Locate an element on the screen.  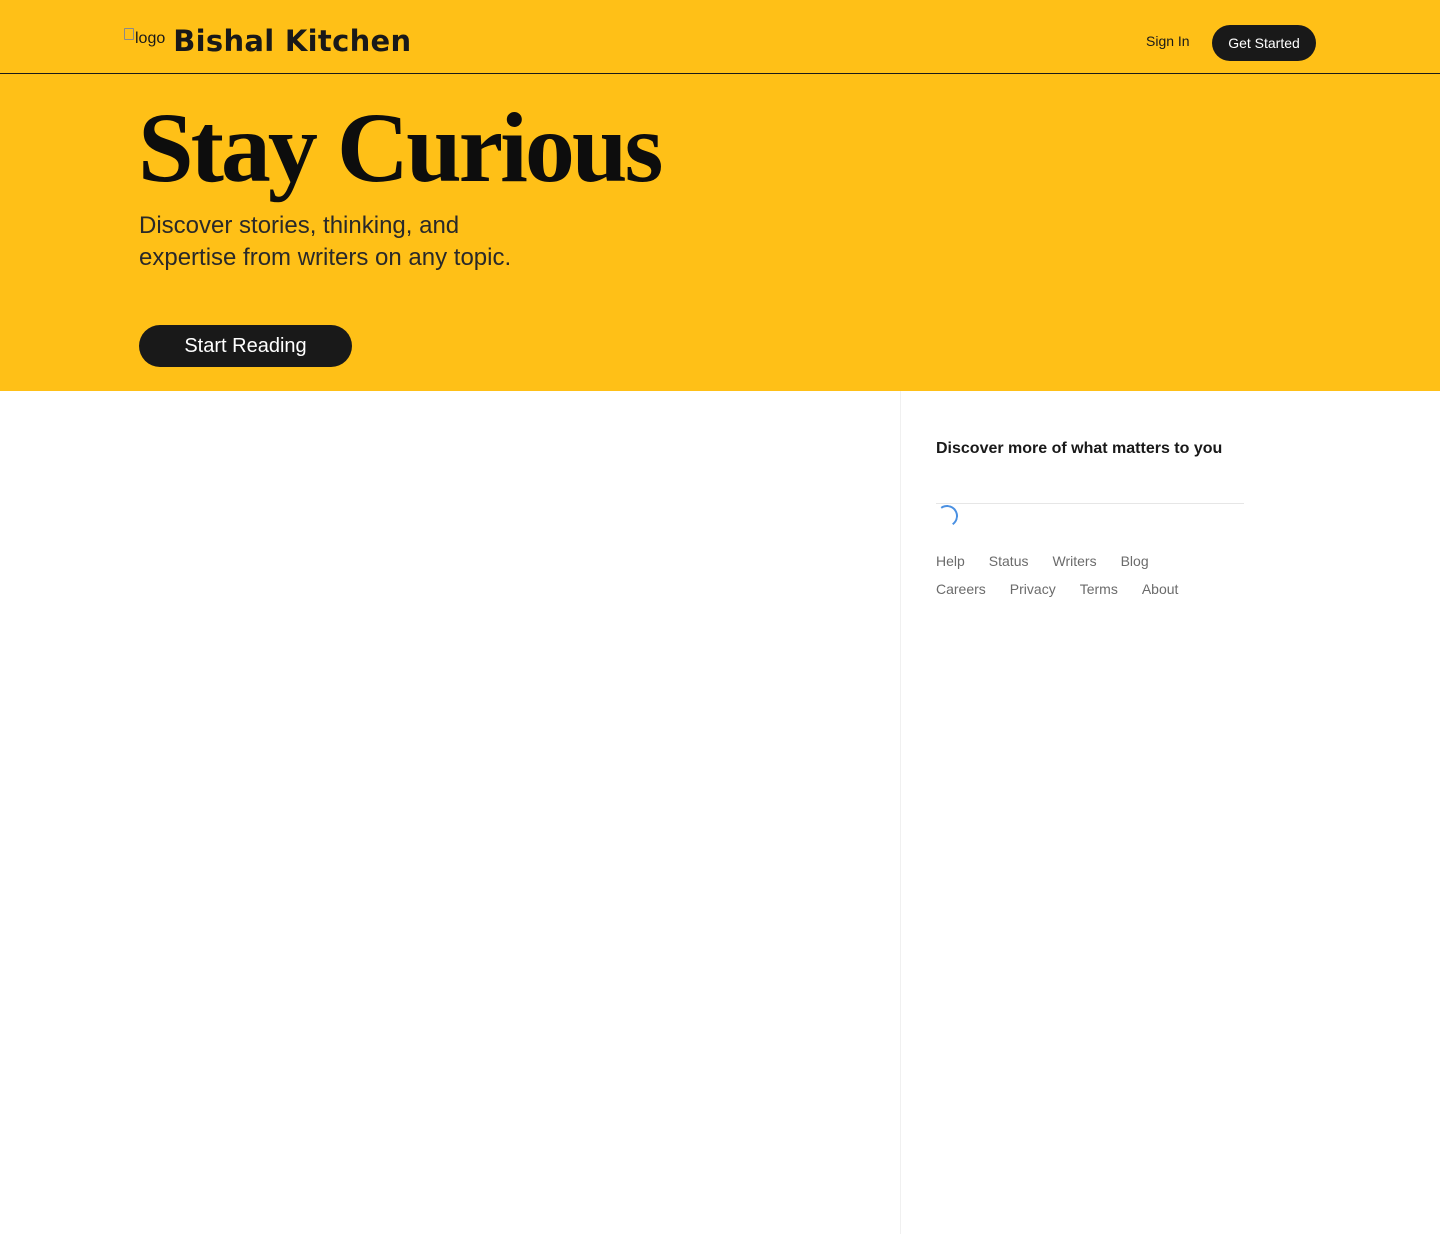
brand-logo-link: logo Bishal Kitchen is located at coordinates (267, 41).